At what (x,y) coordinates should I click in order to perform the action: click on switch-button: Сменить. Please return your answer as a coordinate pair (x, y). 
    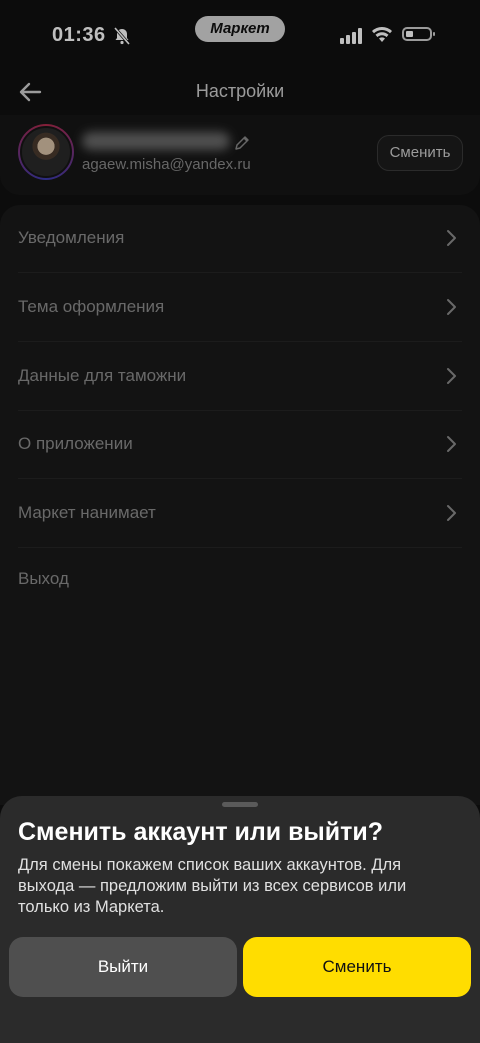
    Looking at the image, I should click on (357, 967).